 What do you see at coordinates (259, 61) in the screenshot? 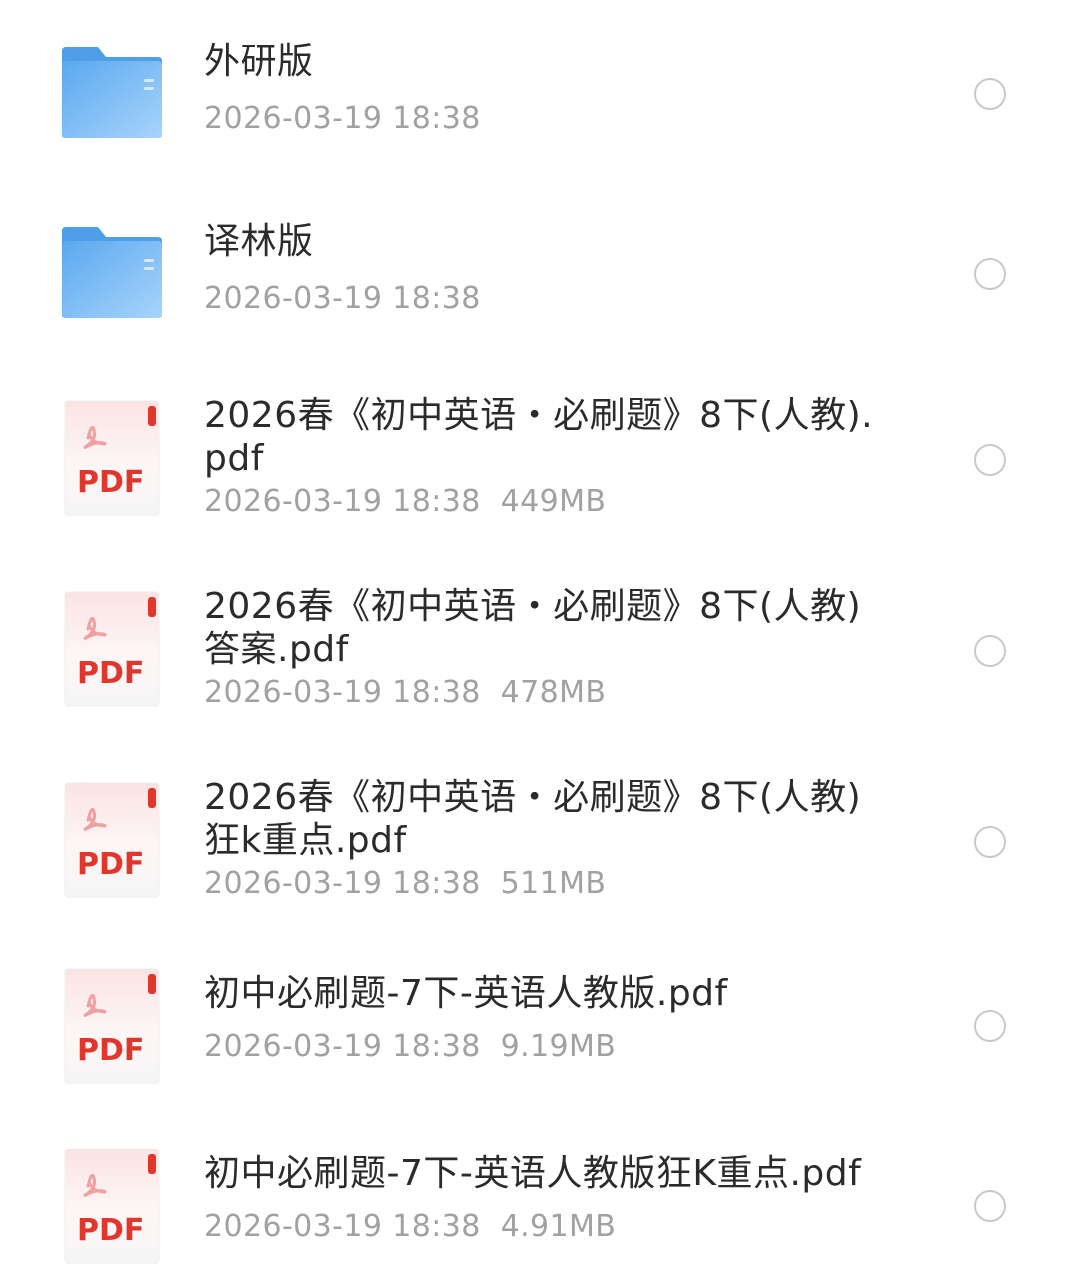
I see `file-name: 外研版` at bounding box center [259, 61].